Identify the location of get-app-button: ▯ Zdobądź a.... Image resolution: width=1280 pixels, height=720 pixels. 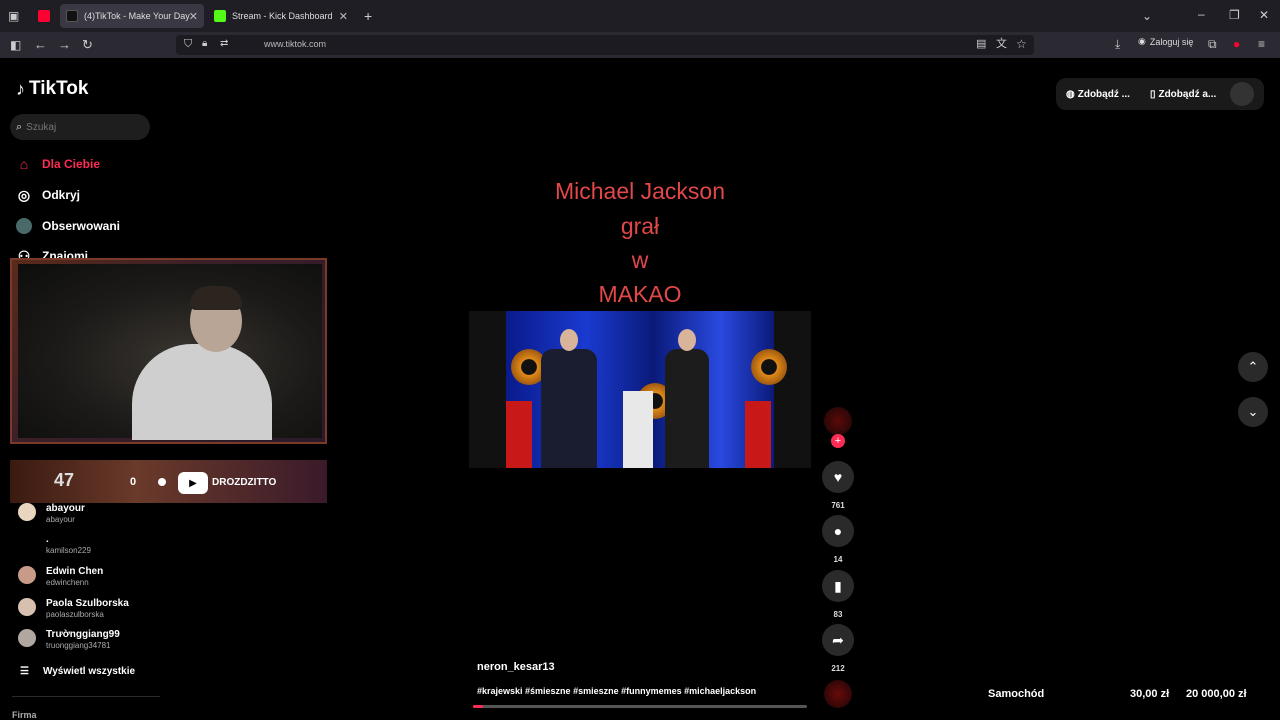
(1183, 94).